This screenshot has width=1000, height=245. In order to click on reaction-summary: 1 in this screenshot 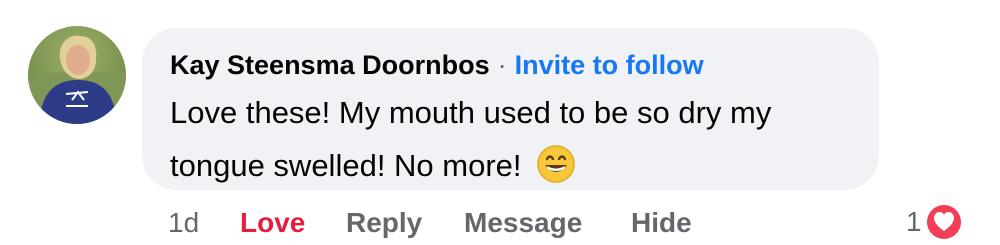, I will do `click(935, 222)`.